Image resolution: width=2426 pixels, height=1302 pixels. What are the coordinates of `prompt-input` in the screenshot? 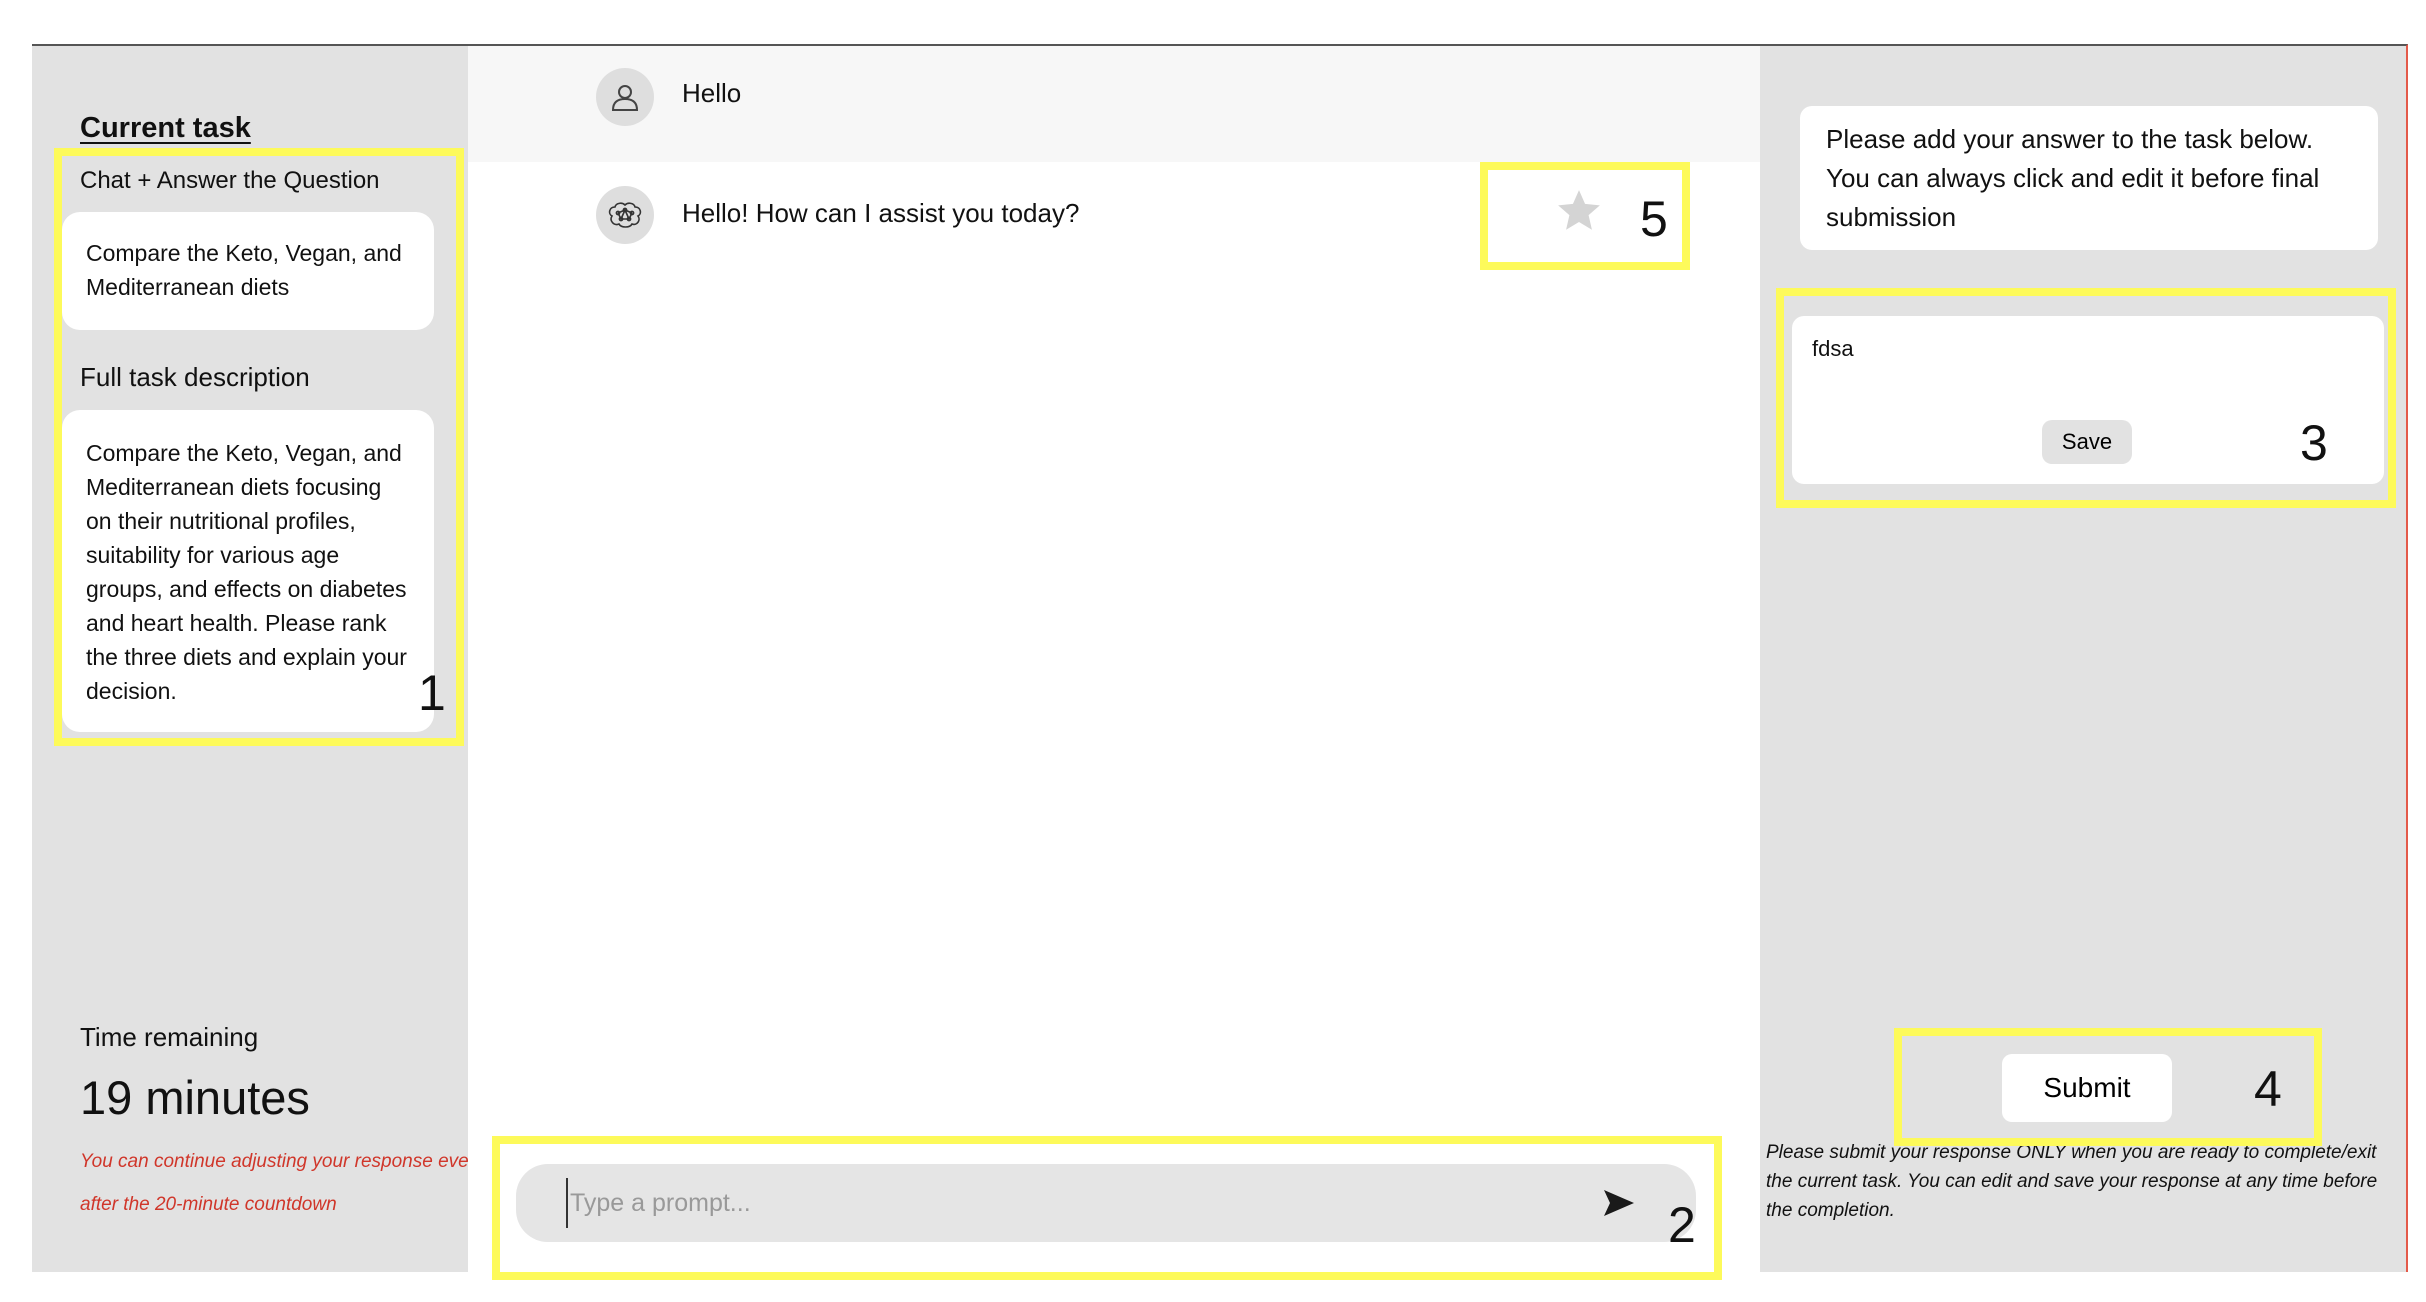 It's located at (1066, 1203).